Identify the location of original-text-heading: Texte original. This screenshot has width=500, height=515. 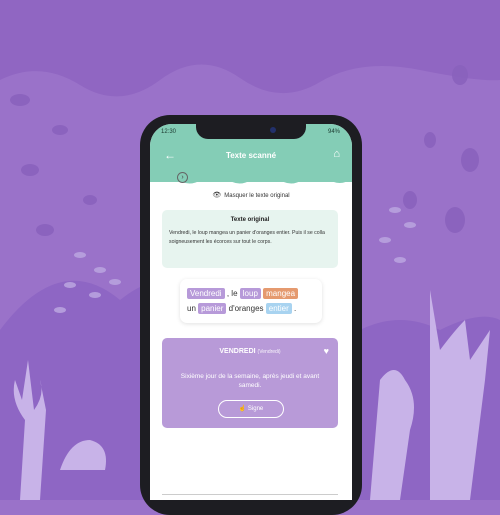
(250, 220).